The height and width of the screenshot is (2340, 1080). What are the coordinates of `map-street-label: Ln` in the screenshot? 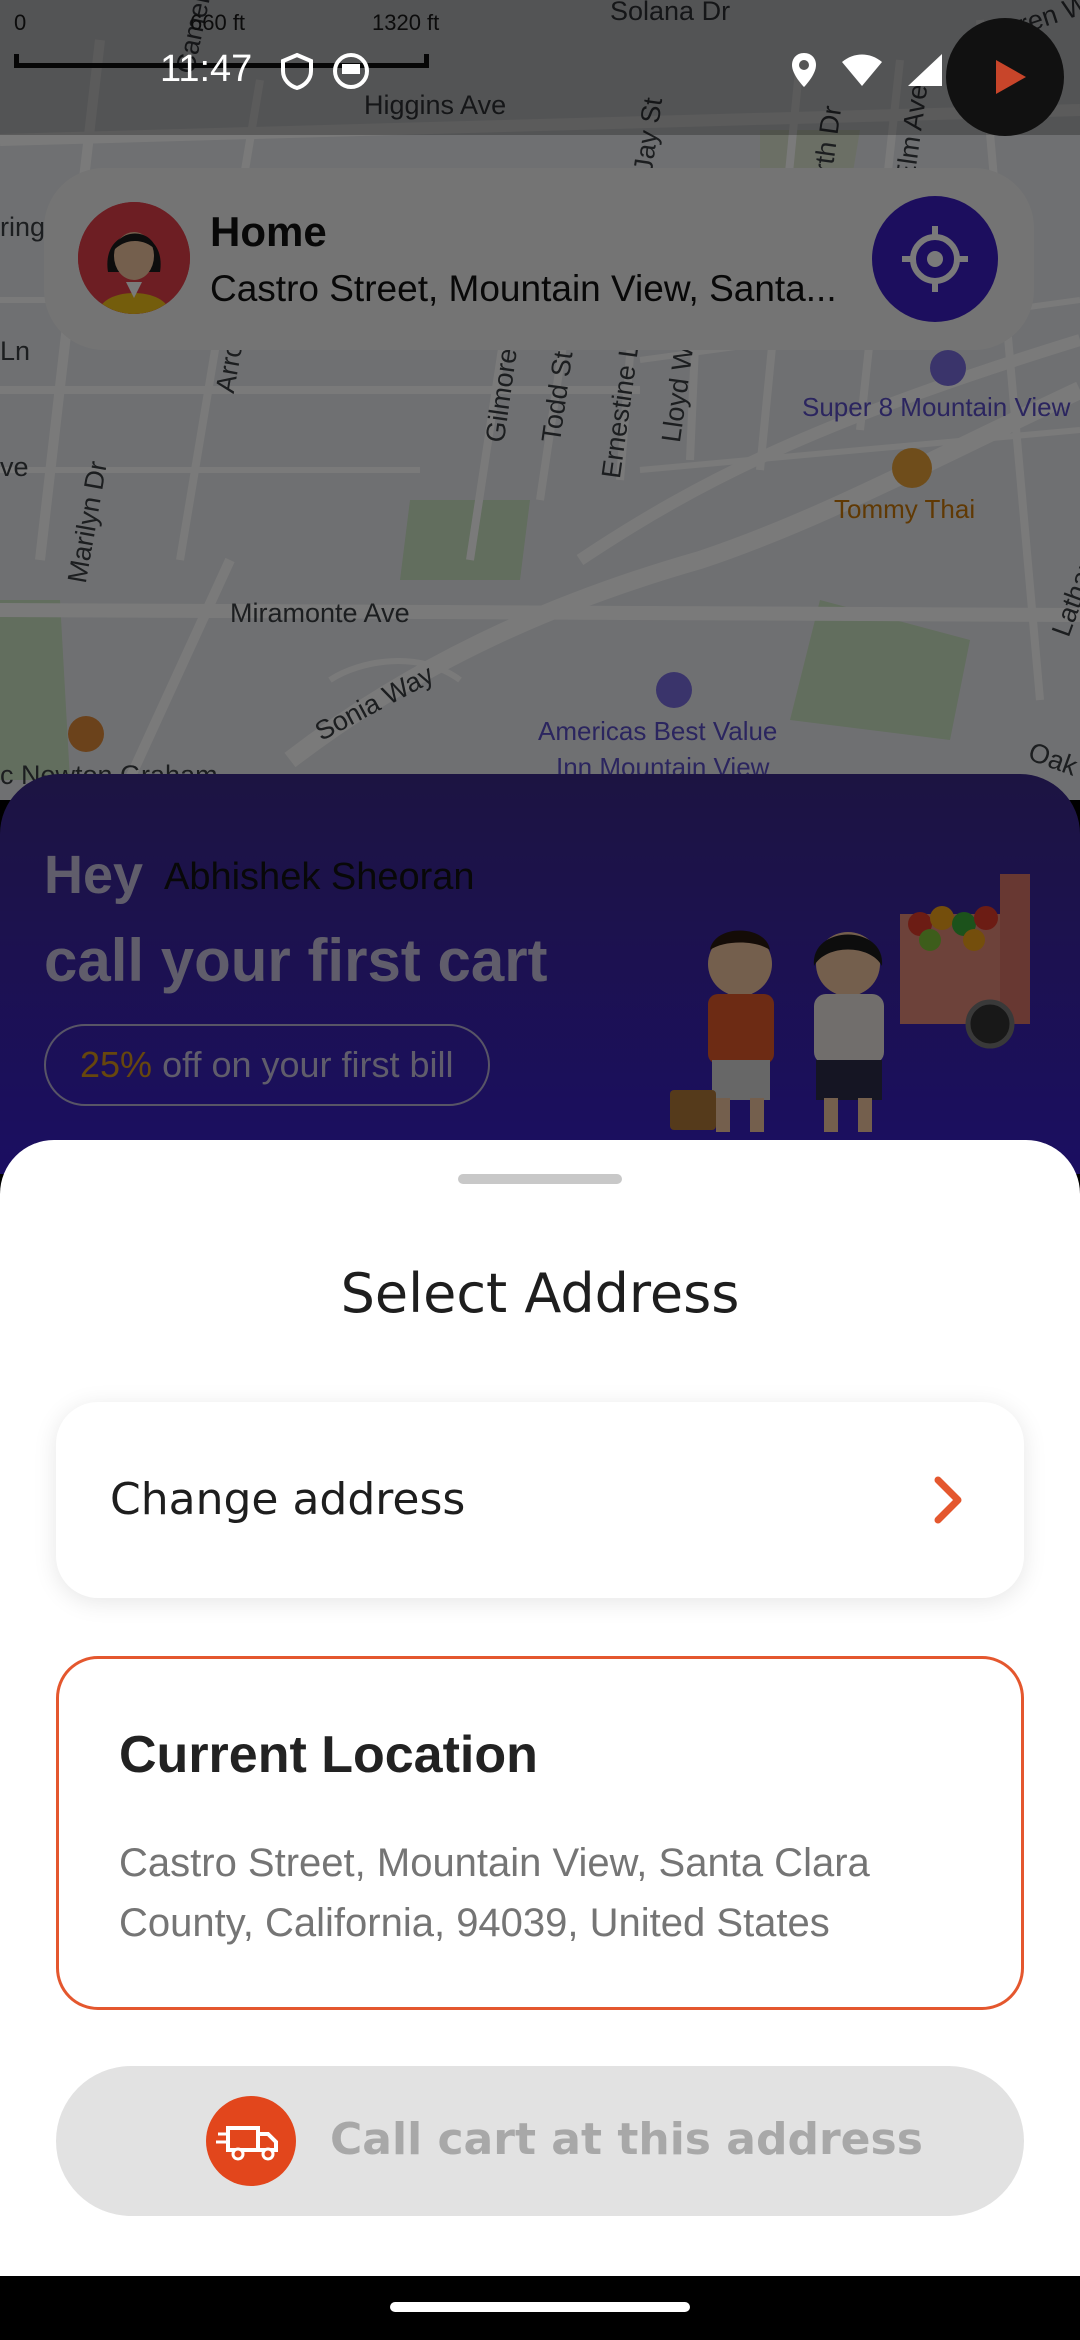 It's located at (15, 351).